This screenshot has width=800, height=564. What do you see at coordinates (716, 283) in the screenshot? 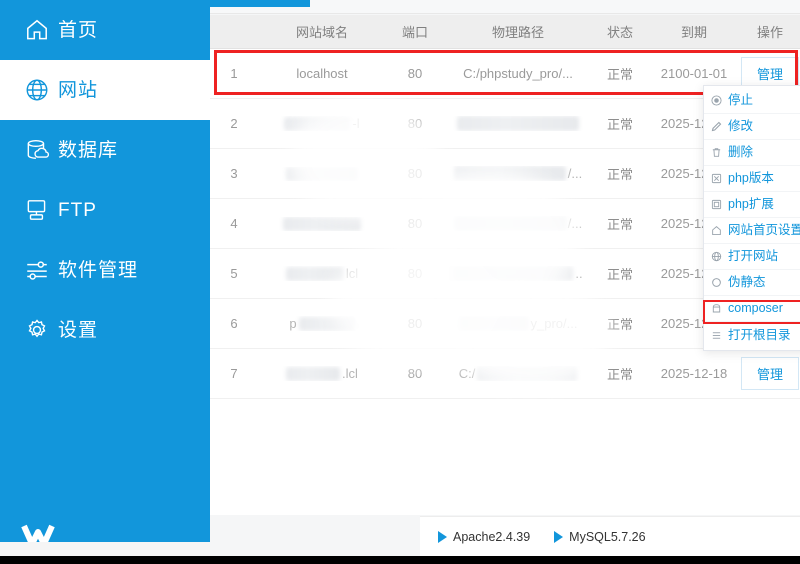
I see `circle-icon` at bounding box center [716, 283].